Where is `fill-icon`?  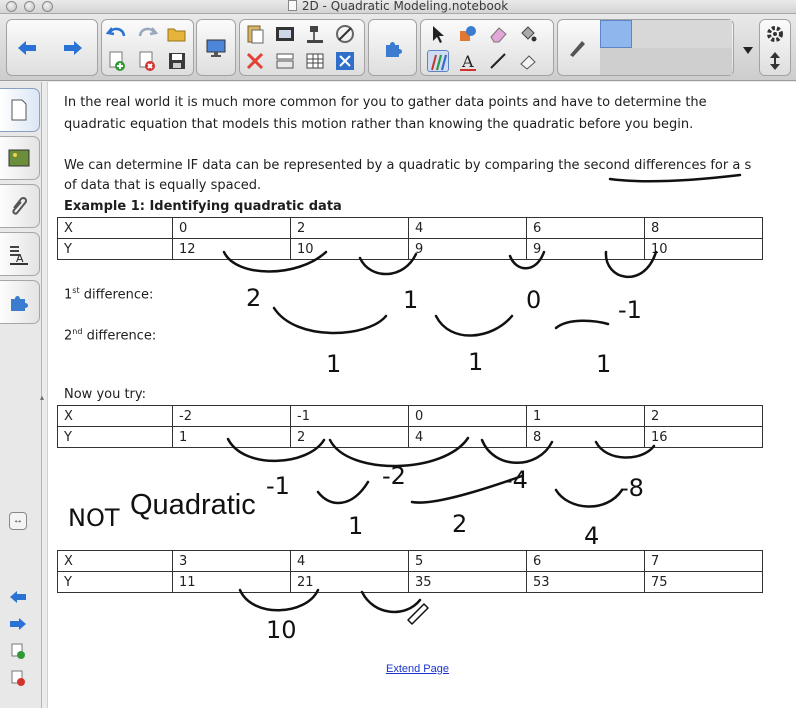 fill-icon is located at coordinates (528, 34).